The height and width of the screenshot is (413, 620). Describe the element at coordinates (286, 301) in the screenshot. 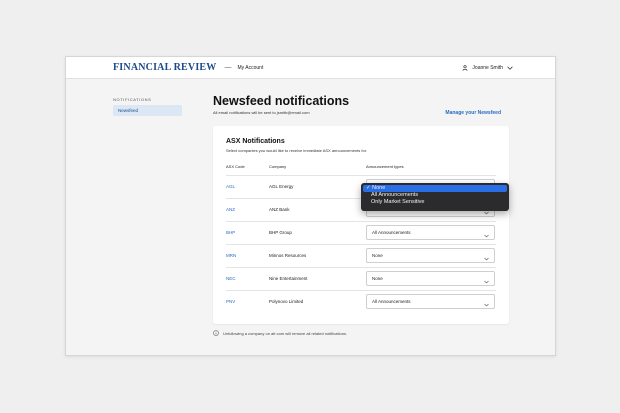

I see `company-name: Polynovo Limited` at that location.